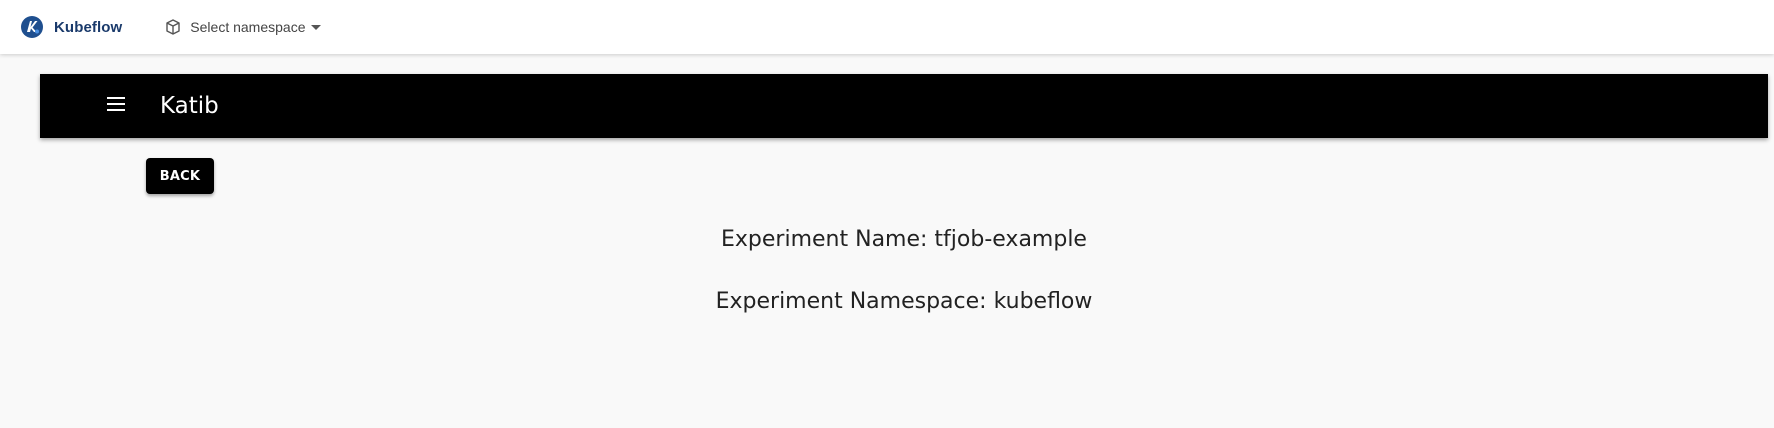 The width and height of the screenshot is (1774, 428). What do you see at coordinates (904, 106) in the screenshot?
I see `katib-app-bar: Katib` at bounding box center [904, 106].